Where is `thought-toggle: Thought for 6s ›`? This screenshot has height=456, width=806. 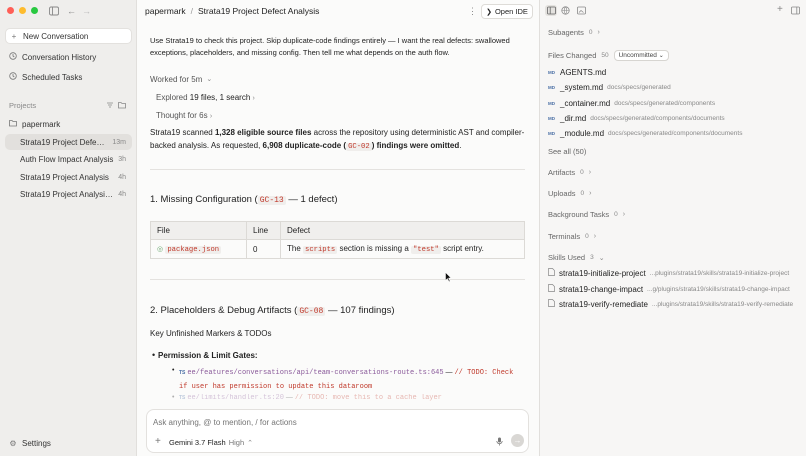 thought-toggle: Thought for 6s › is located at coordinates (343, 117).